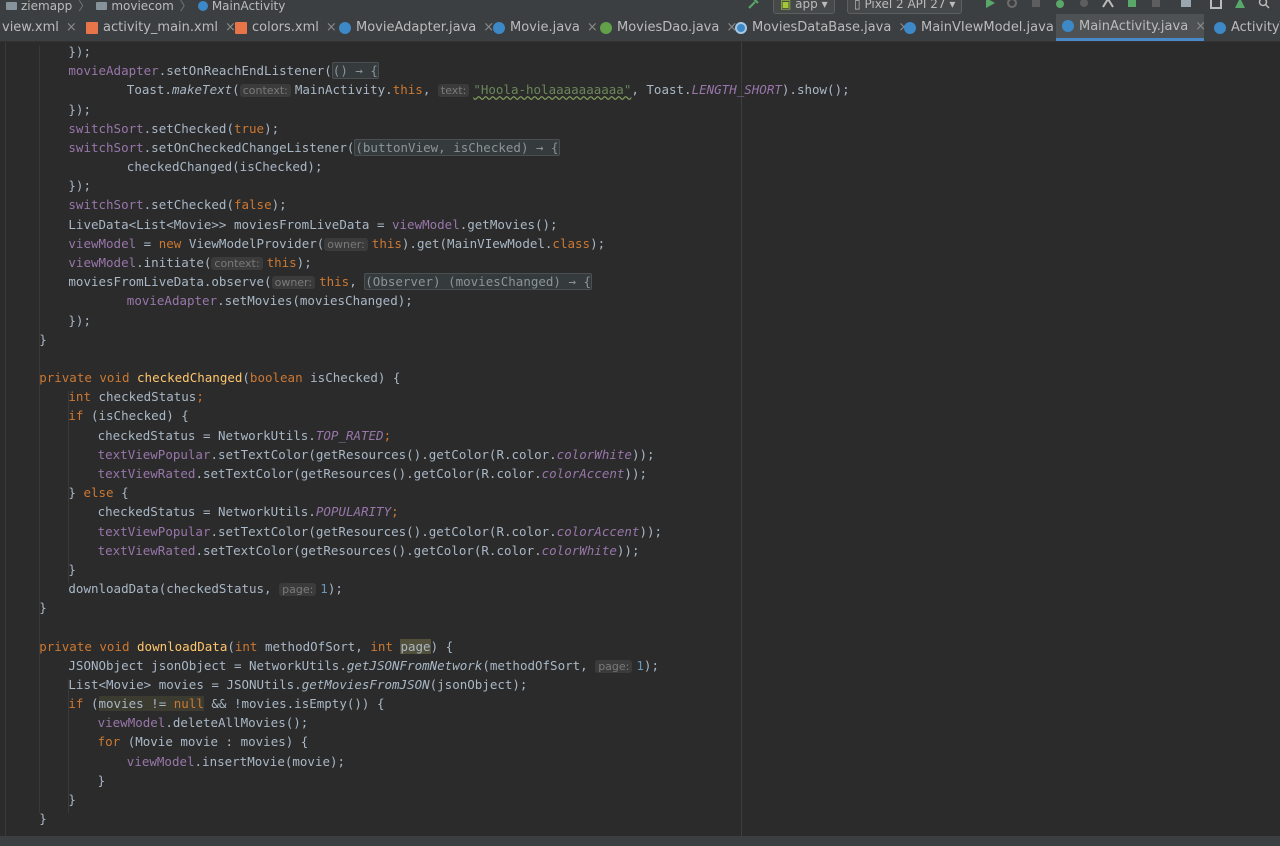 Image resolution: width=1280 pixels, height=846 pixels. Describe the element at coordinates (248, 511) in the screenshot. I see `code-line: checkedStatus = NetworkUtils.POPULARITY;` at that location.